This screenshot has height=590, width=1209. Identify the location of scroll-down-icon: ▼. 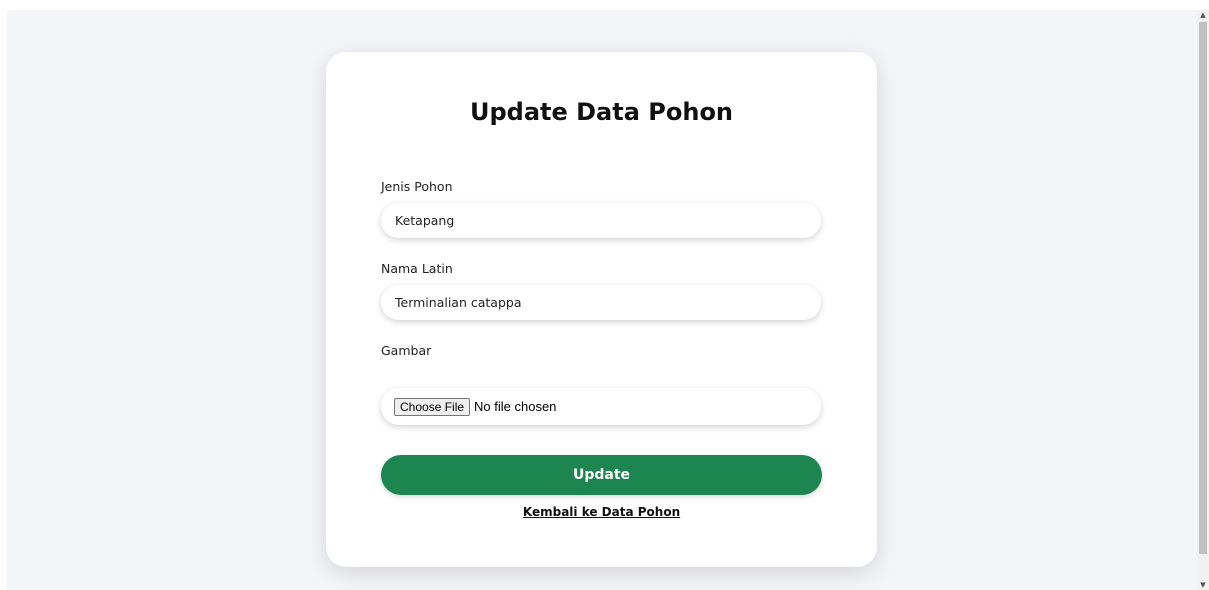
(1203, 585).